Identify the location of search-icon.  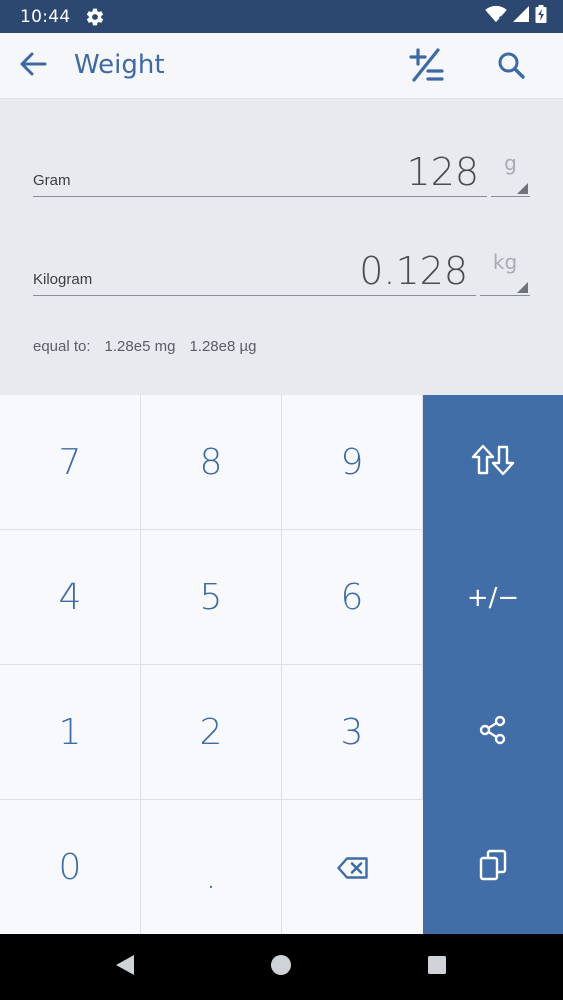
(511, 67).